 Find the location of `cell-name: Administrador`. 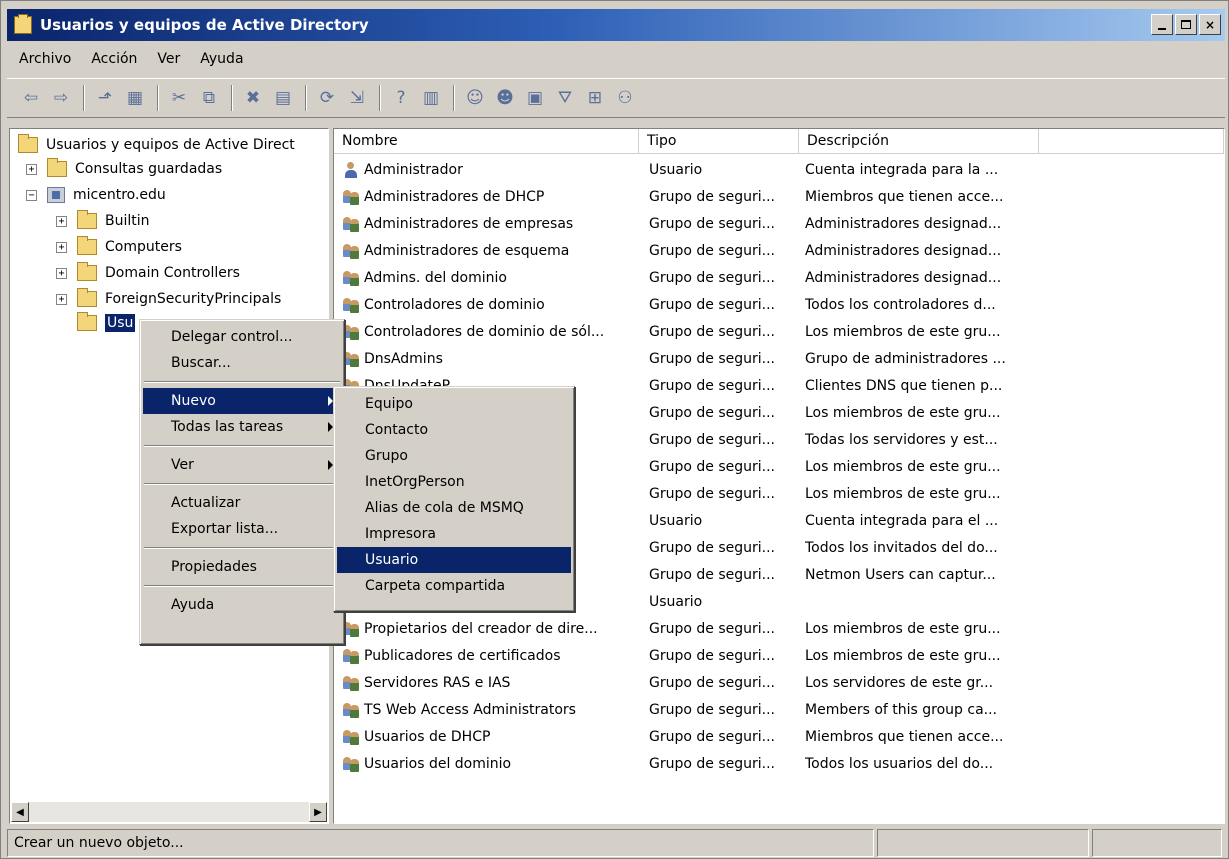

cell-name: Administrador is located at coordinates (486, 170).